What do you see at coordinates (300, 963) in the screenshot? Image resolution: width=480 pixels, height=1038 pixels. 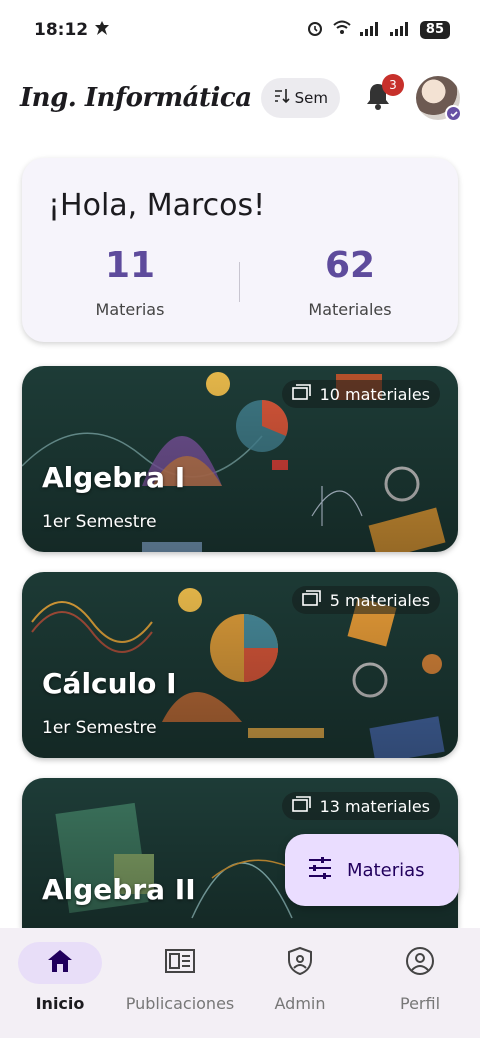 I see `shield-icon` at bounding box center [300, 963].